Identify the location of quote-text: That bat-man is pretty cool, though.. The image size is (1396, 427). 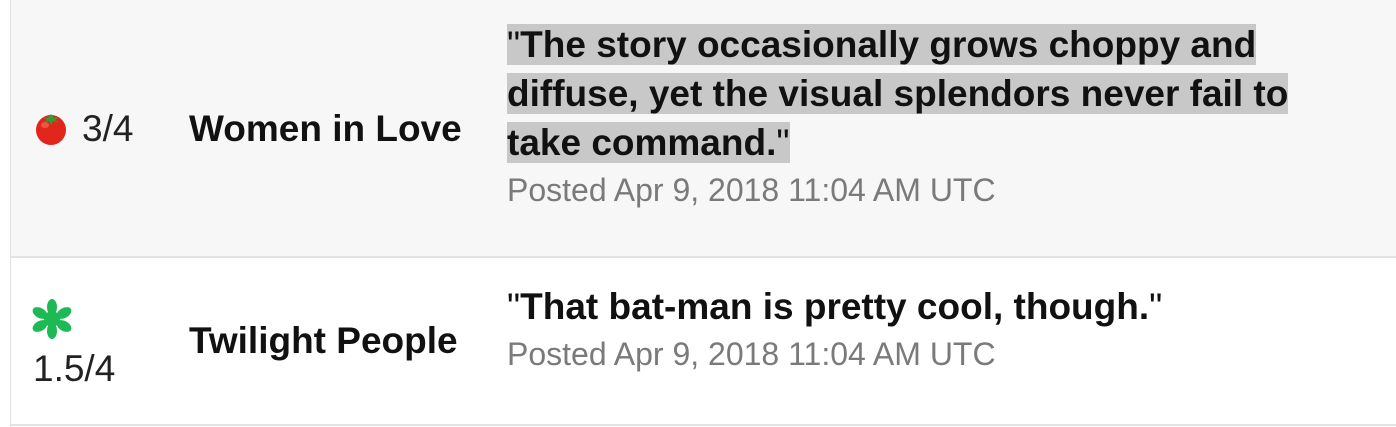
(835, 306).